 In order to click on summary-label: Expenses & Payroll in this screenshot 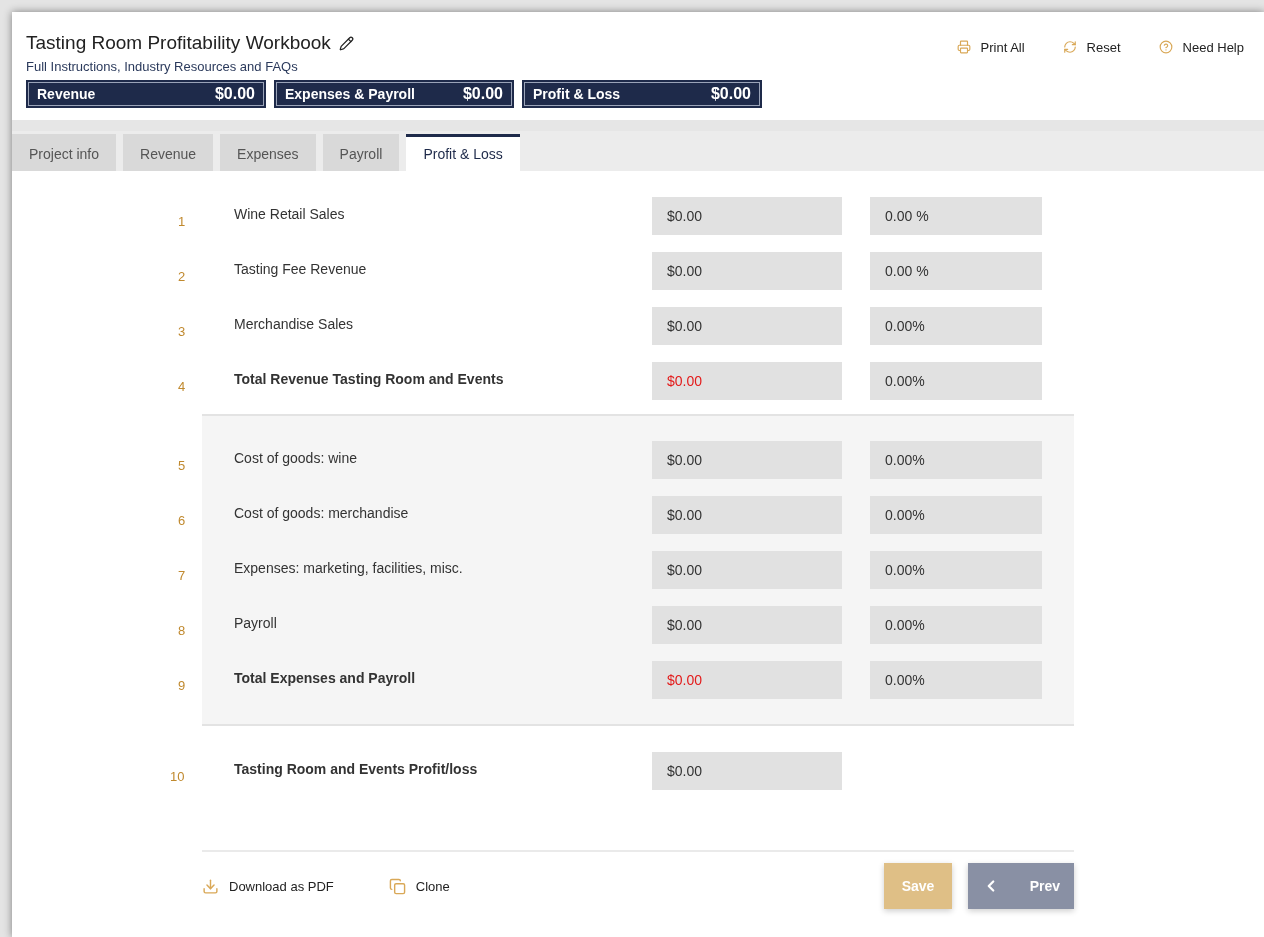, I will do `click(350, 94)`.